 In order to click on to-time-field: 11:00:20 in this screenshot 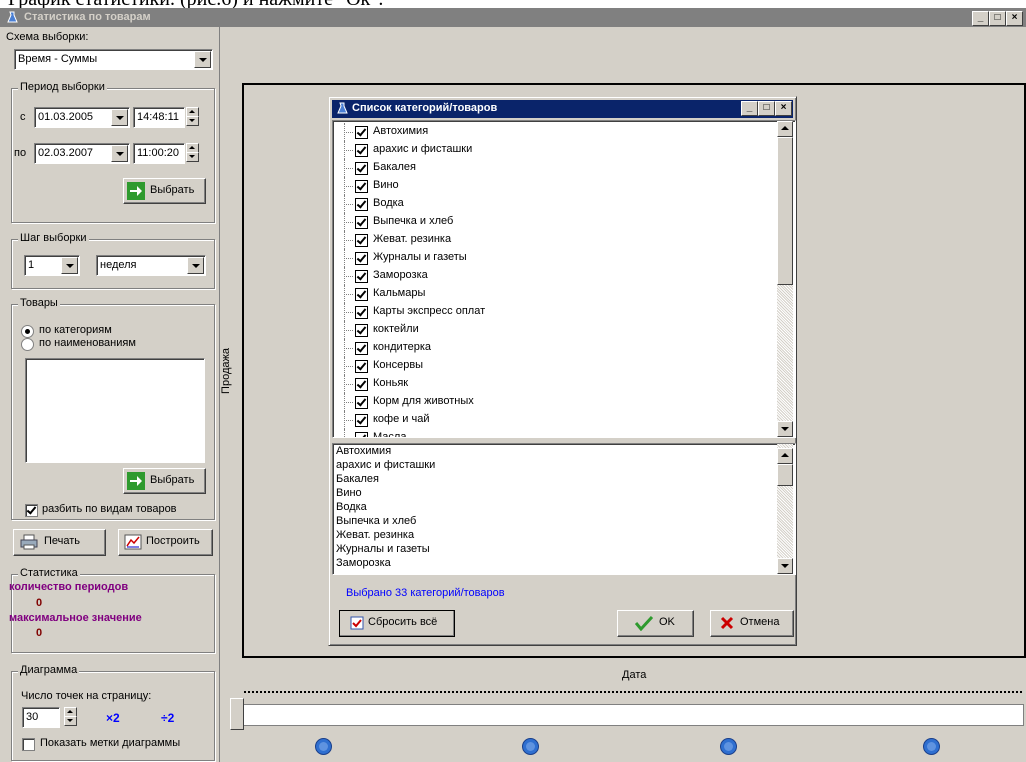, I will do `click(159, 153)`.